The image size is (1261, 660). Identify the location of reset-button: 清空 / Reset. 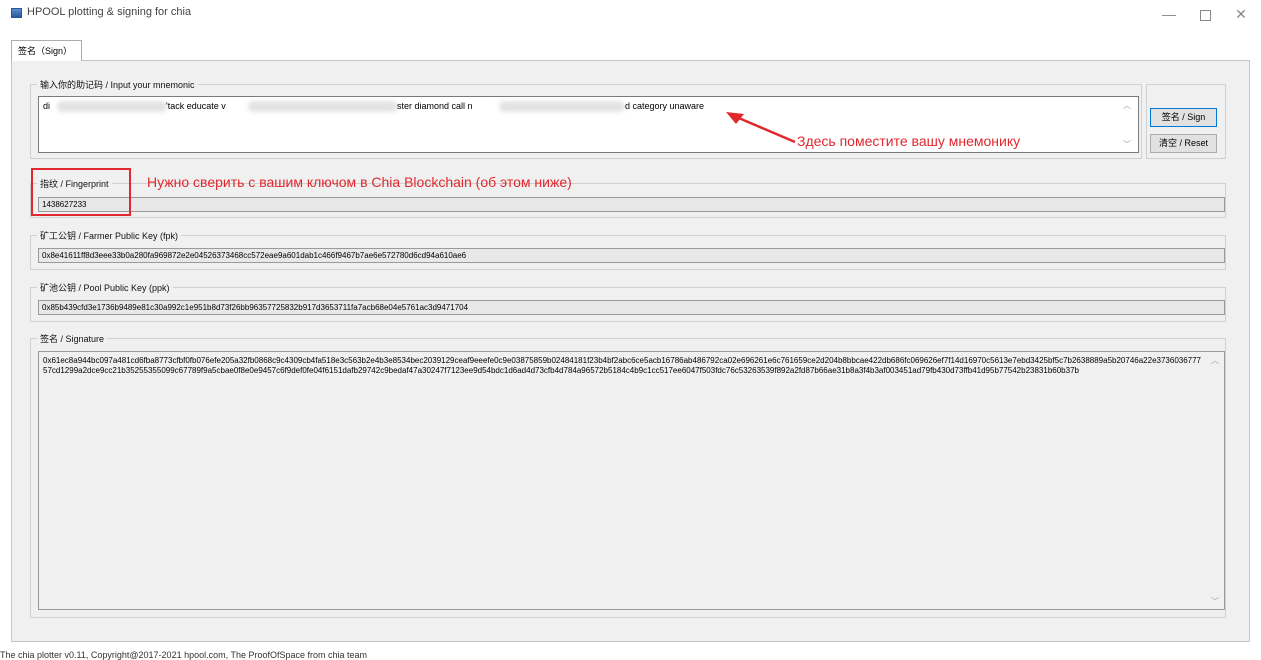
(1183, 143).